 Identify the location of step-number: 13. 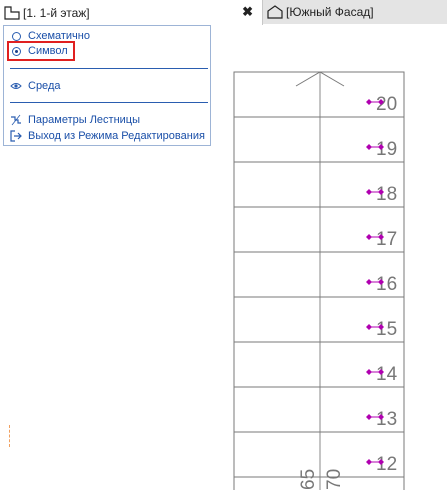
(386, 419).